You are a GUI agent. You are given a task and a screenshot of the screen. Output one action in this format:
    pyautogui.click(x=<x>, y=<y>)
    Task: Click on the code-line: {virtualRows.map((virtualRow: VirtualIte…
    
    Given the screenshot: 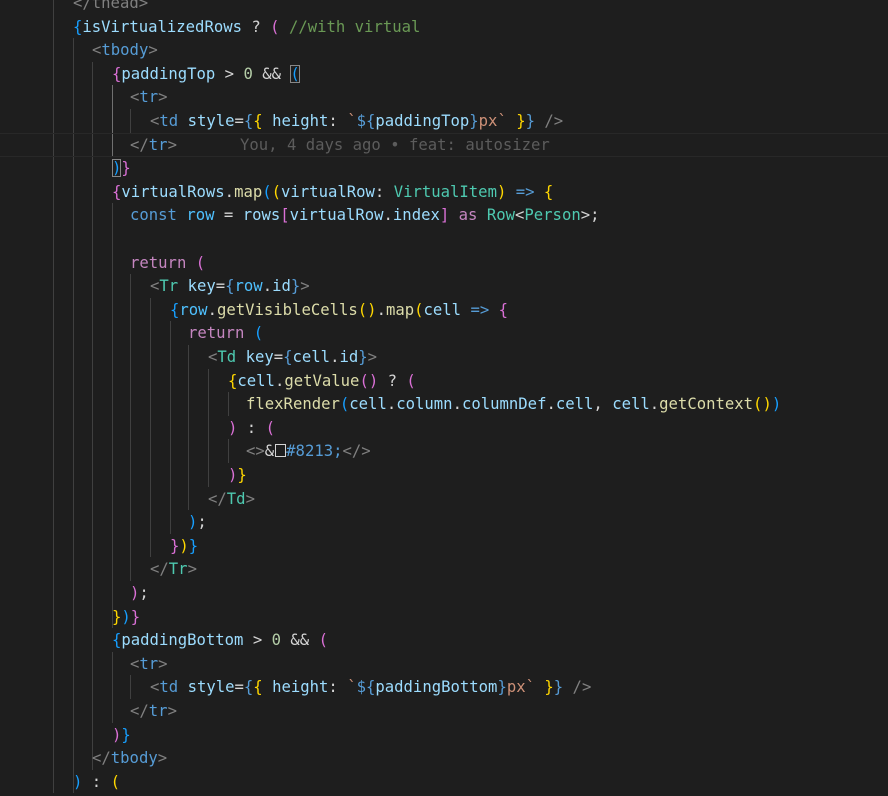 What is the action you would take?
    pyautogui.click(x=444, y=192)
    